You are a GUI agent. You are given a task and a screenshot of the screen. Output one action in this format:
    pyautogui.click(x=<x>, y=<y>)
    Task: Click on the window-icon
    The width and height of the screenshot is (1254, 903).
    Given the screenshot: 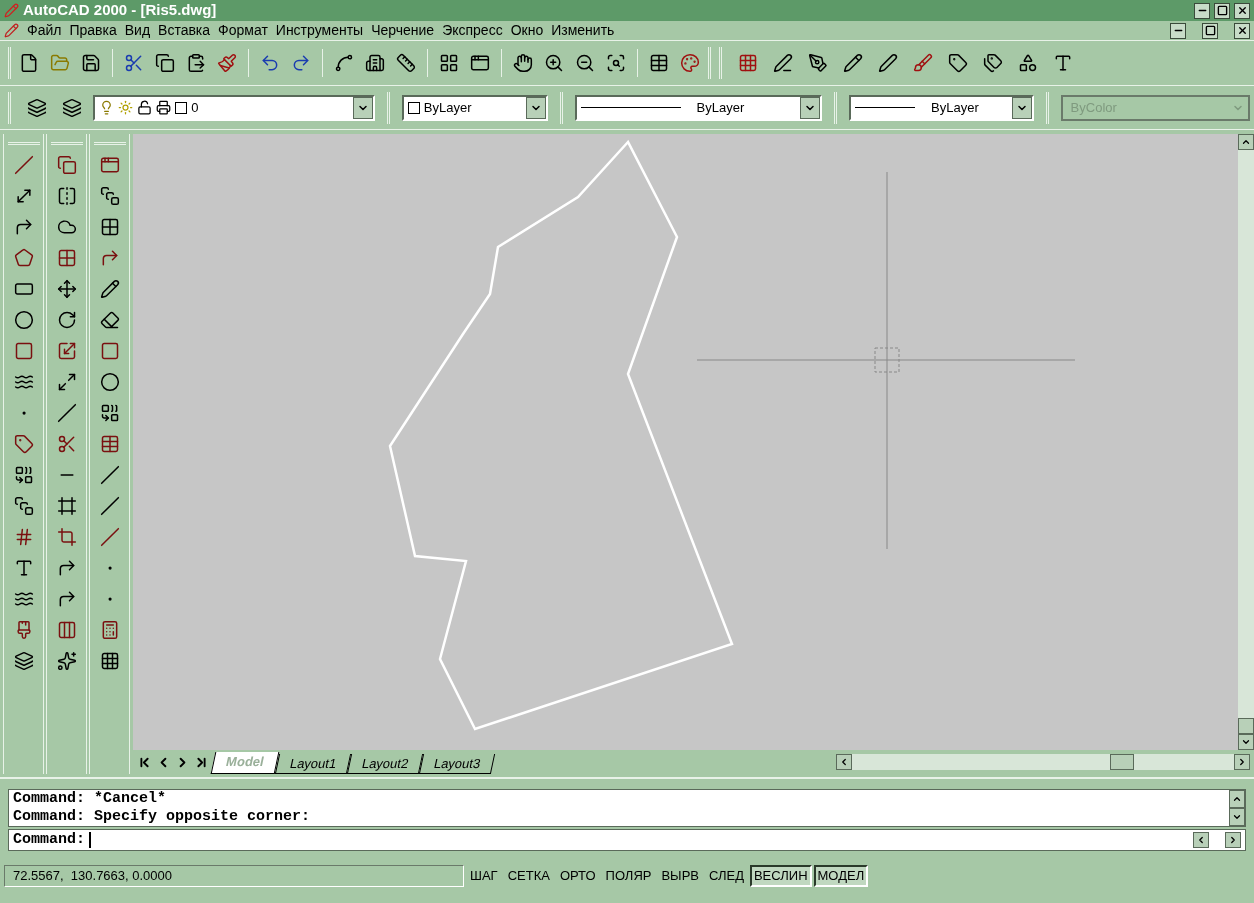 What is the action you would take?
    pyautogui.click(x=480, y=63)
    